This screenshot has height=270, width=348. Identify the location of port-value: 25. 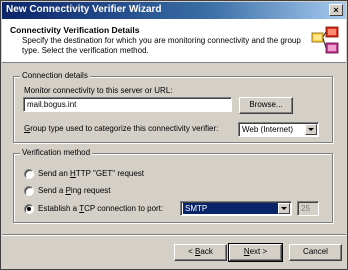
(305, 208).